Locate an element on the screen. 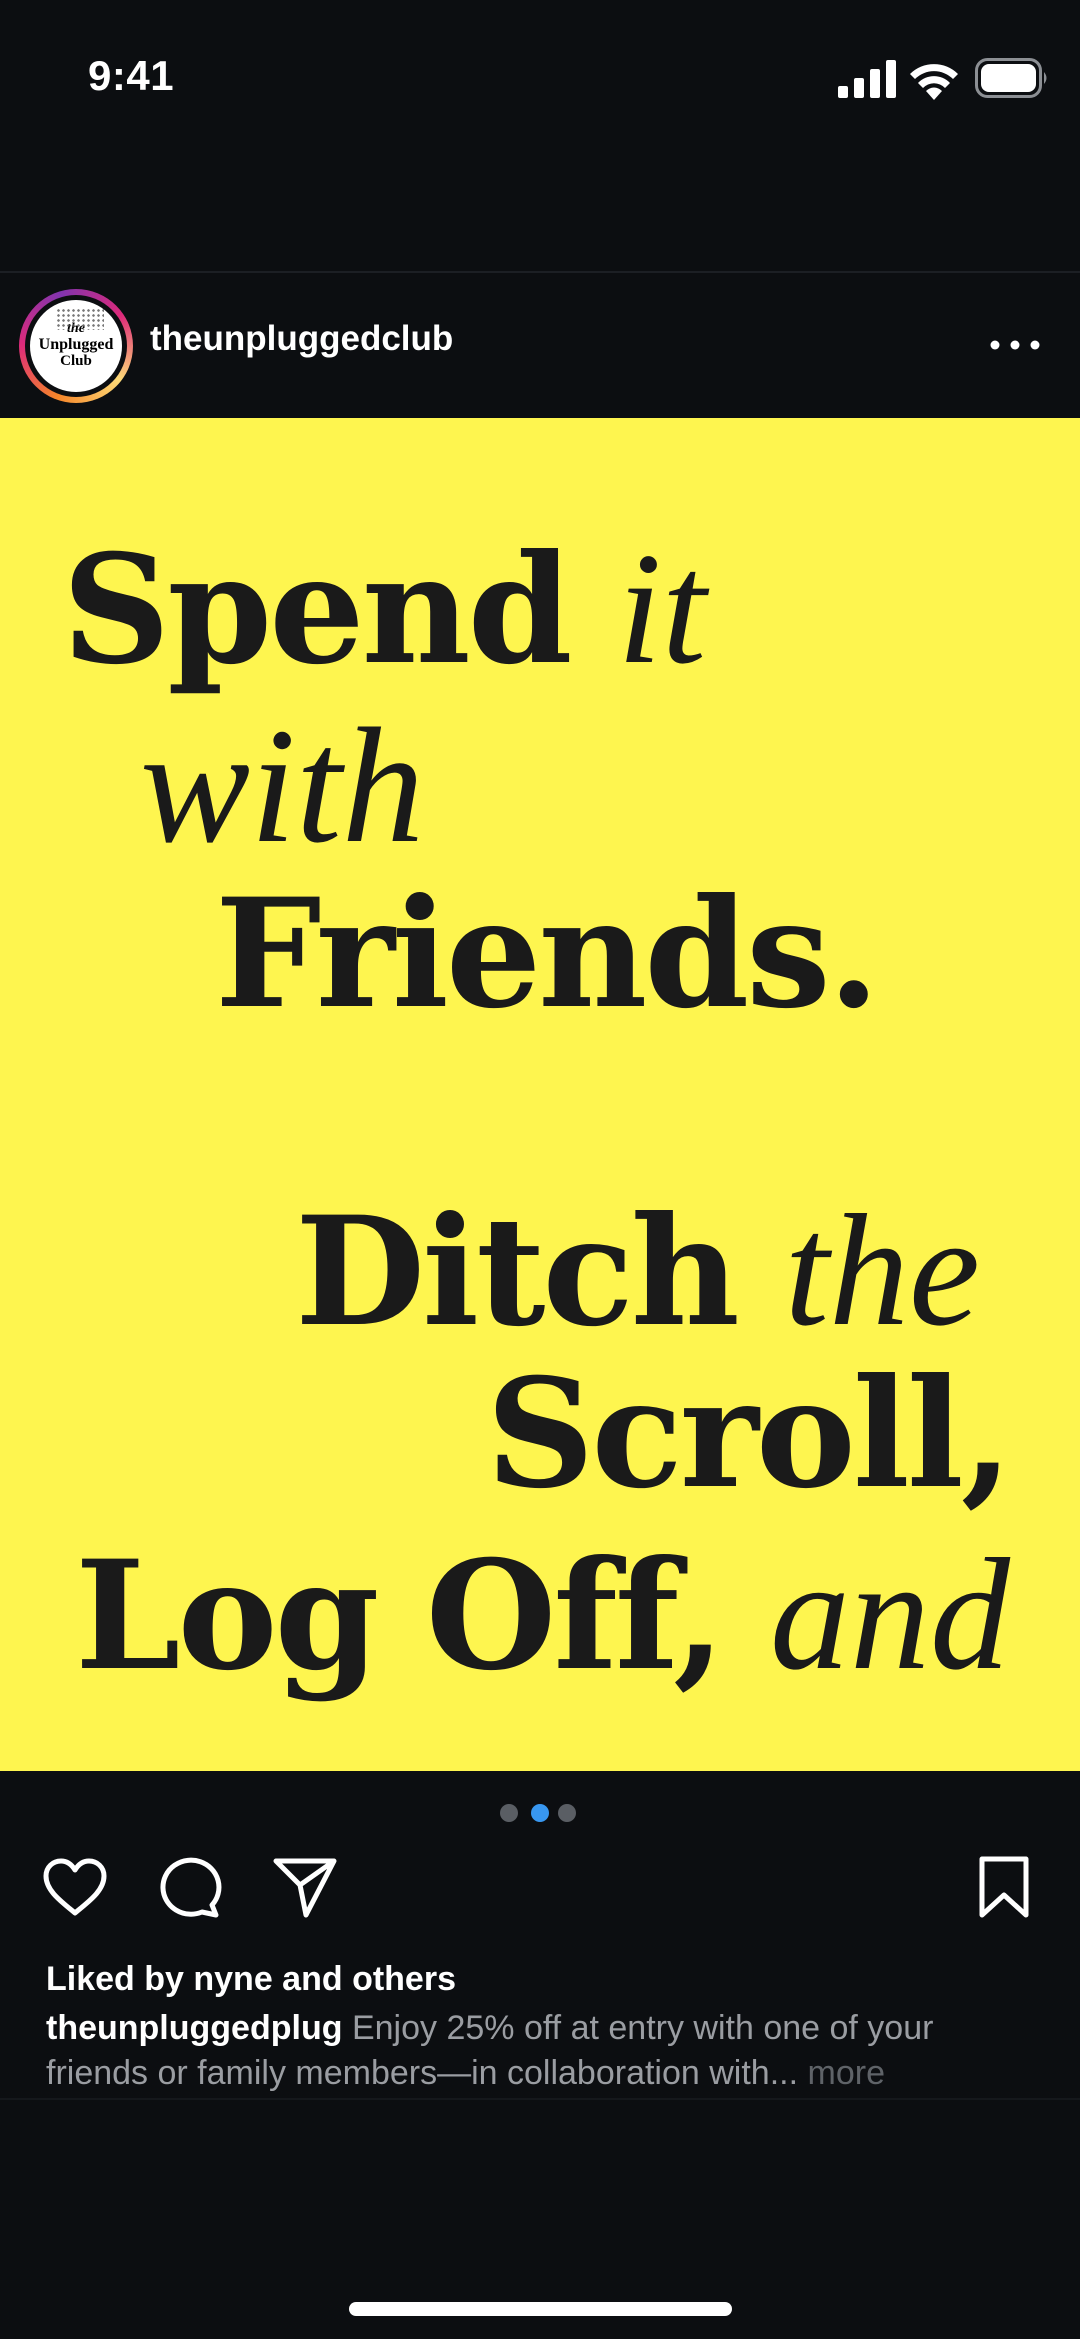 The image size is (1080, 2339). avatar-text-line: Unplugged is located at coordinates (76, 345).